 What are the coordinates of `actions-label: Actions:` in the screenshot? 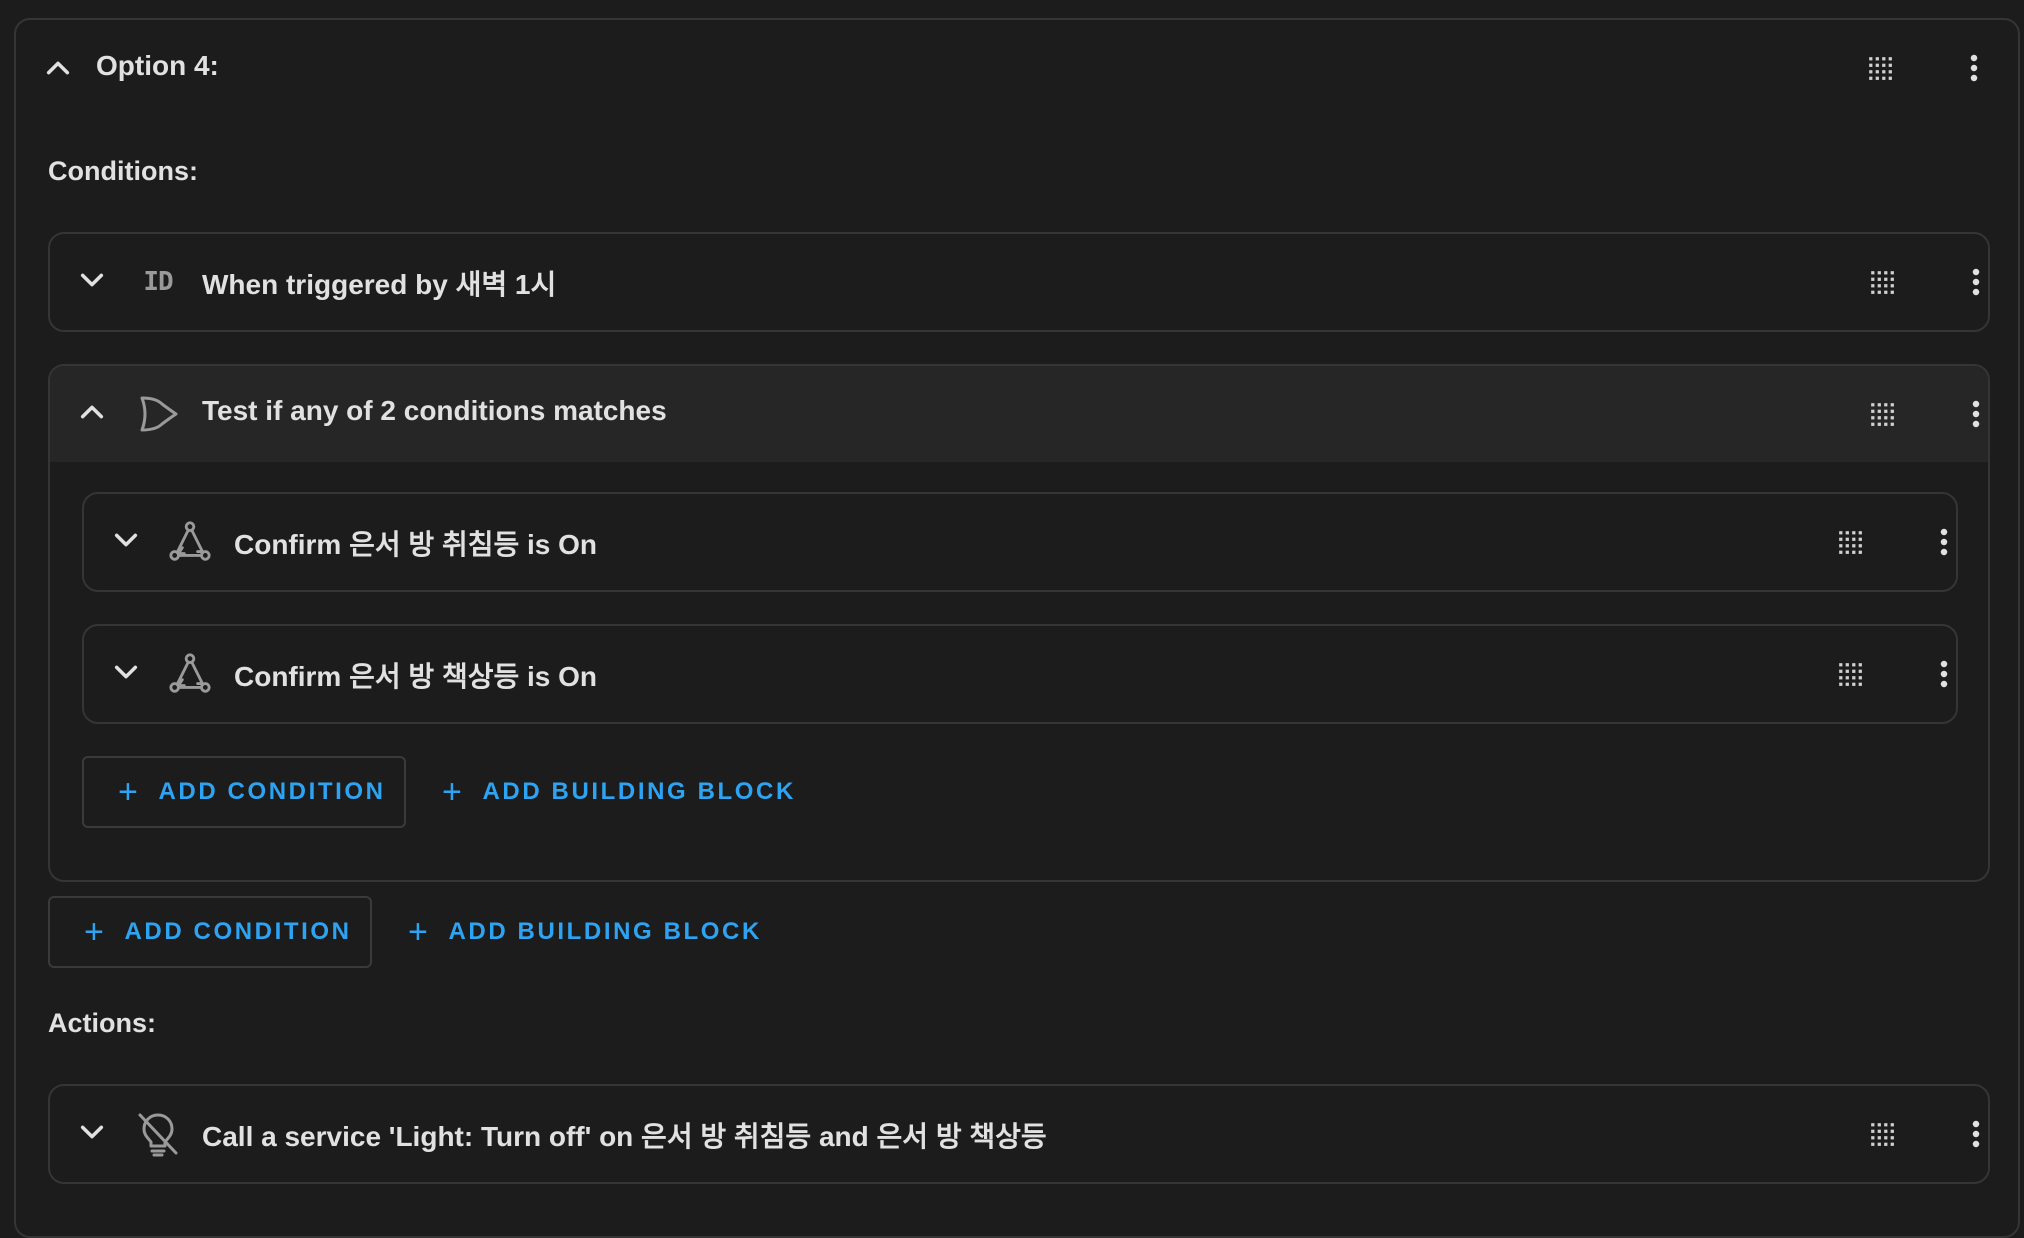 It's located at (102, 1023).